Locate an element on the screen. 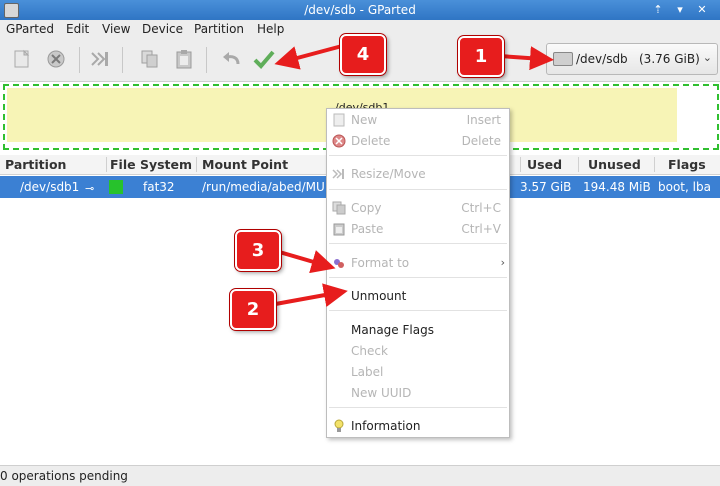  arrow-to-format-to is located at coordinates (305, 261).